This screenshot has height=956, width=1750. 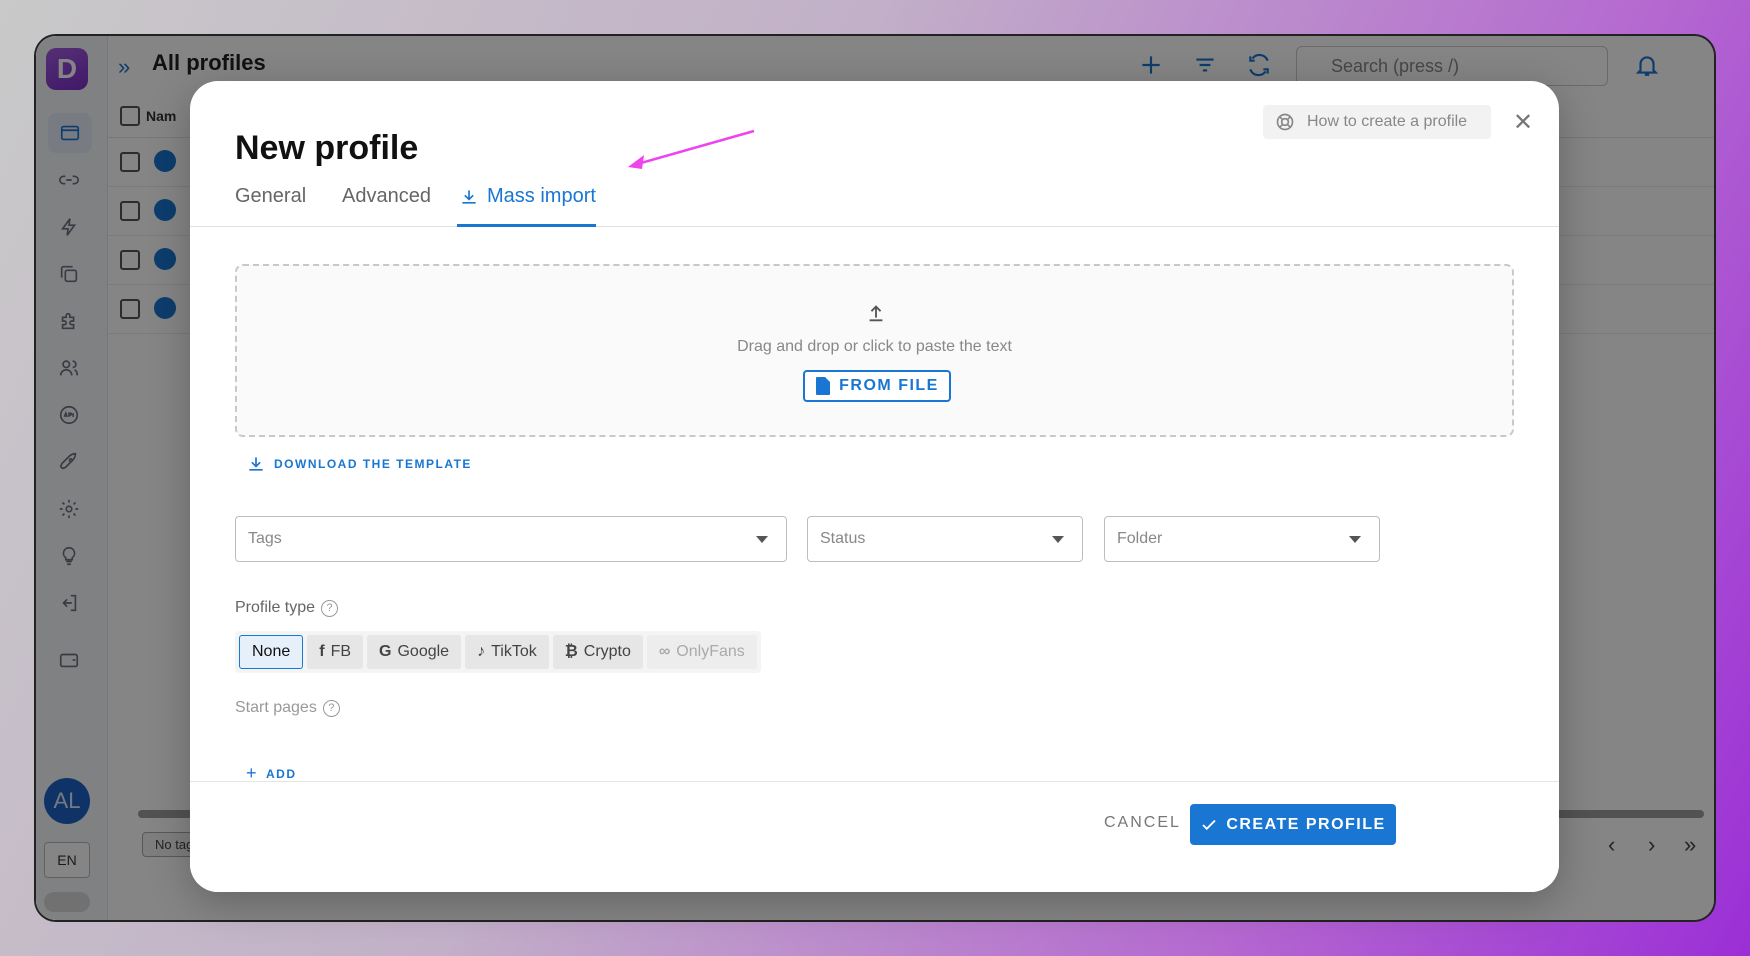 I want to click on download-template-button: DOWNLOAD THE TEMPLATE, so click(x=359, y=464).